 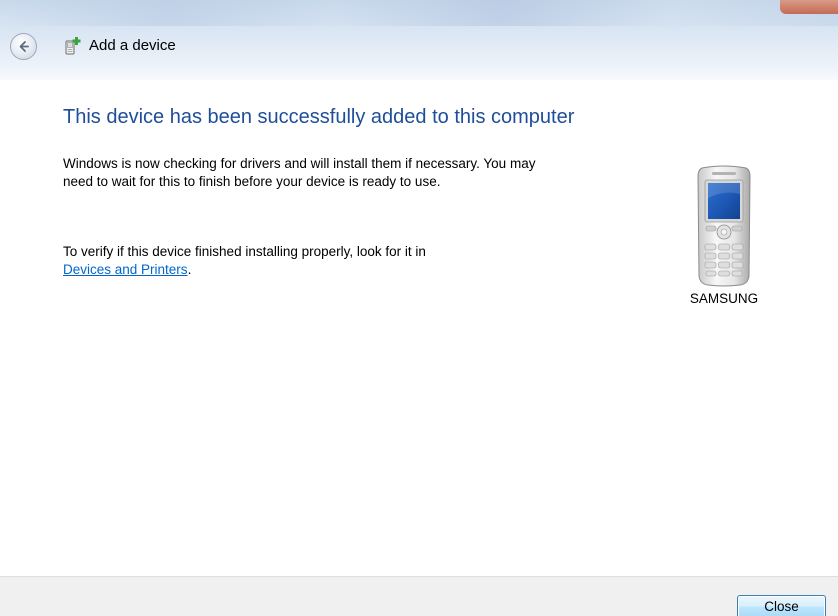 What do you see at coordinates (125, 269) in the screenshot?
I see `devices-and-printers-link: Devices and Printers` at bounding box center [125, 269].